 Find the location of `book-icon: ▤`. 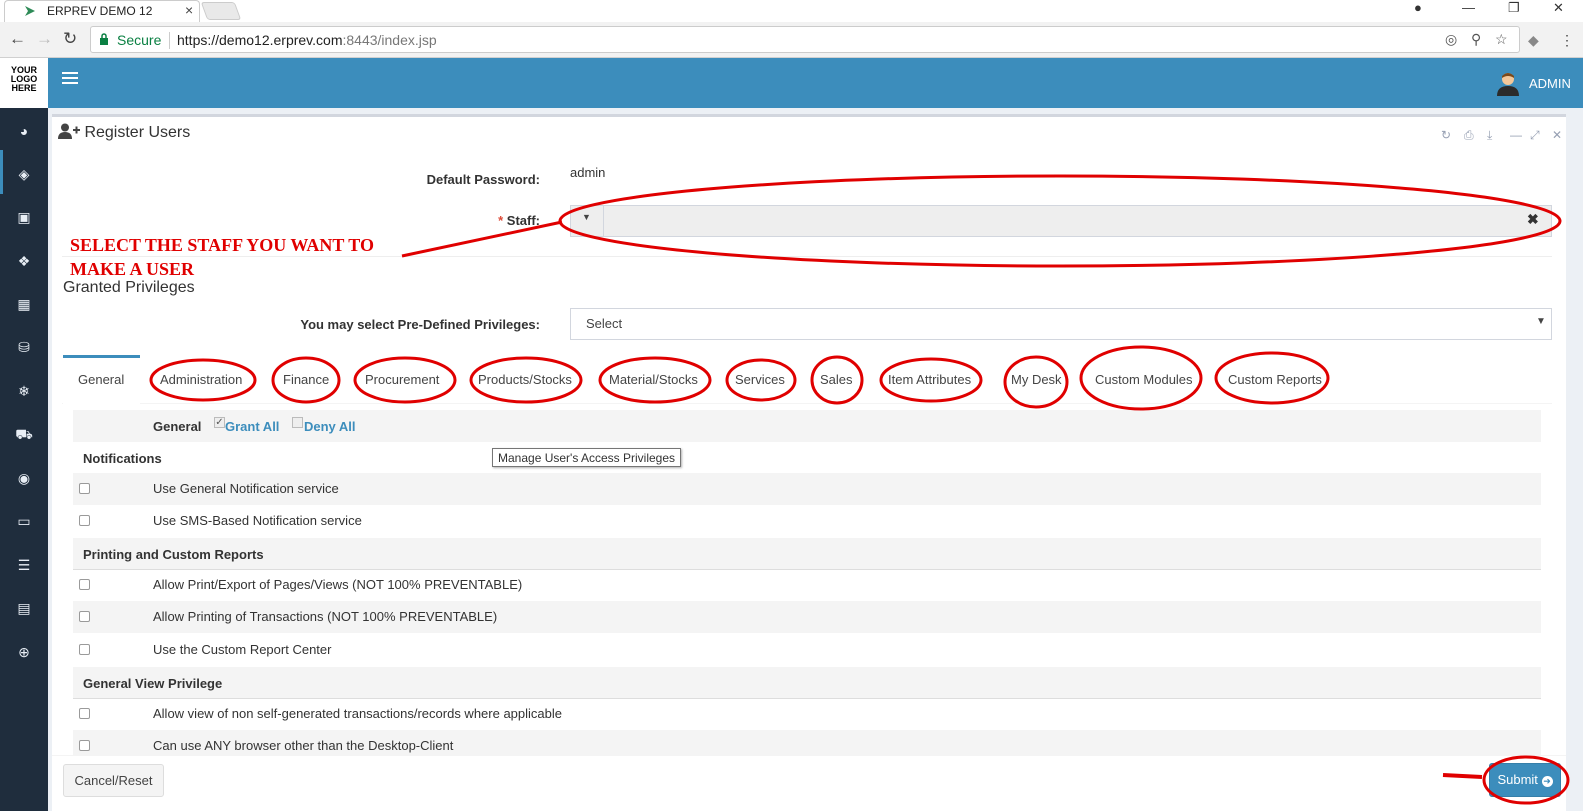

book-icon: ▤ is located at coordinates (24, 608).